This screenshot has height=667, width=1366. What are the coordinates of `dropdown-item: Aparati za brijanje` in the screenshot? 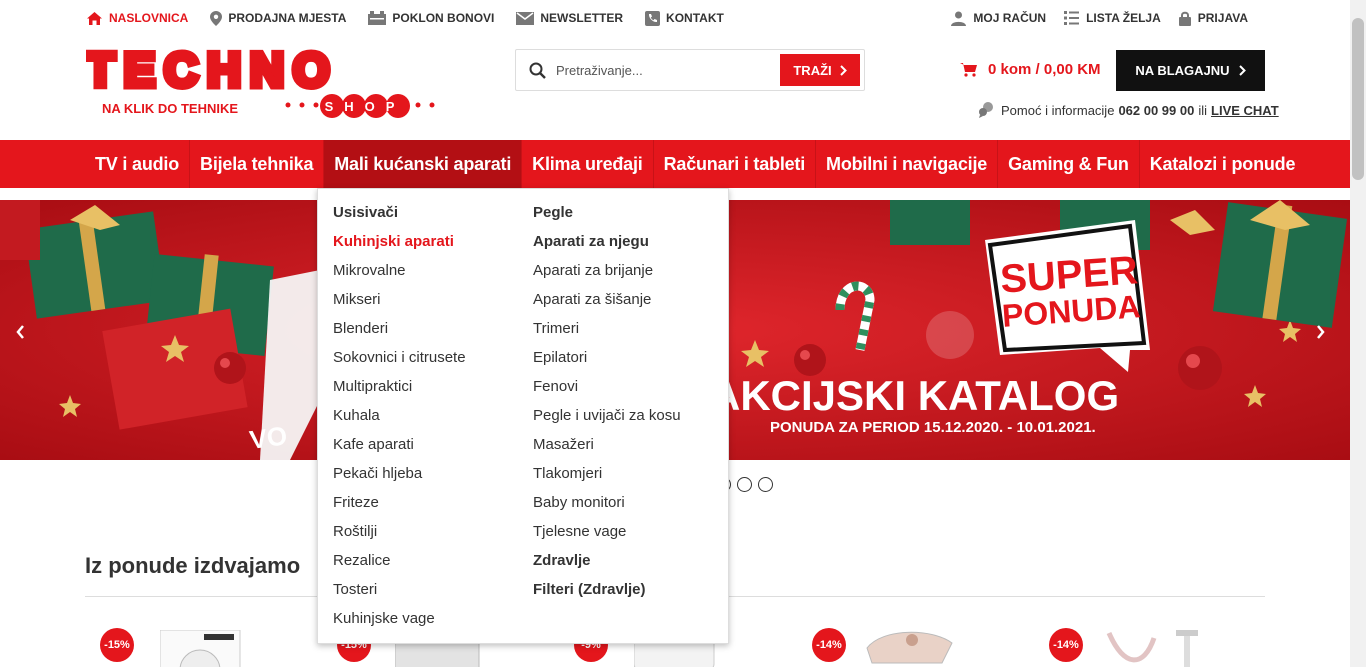 It's located at (607, 273).